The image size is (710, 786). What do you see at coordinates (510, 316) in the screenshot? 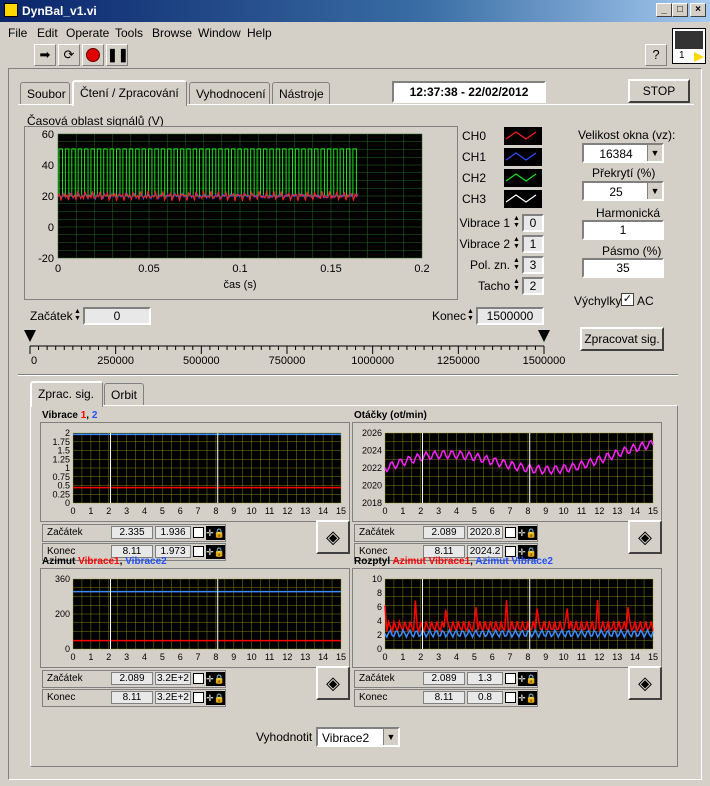
I see `end-input: 1500000` at bounding box center [510, 316].